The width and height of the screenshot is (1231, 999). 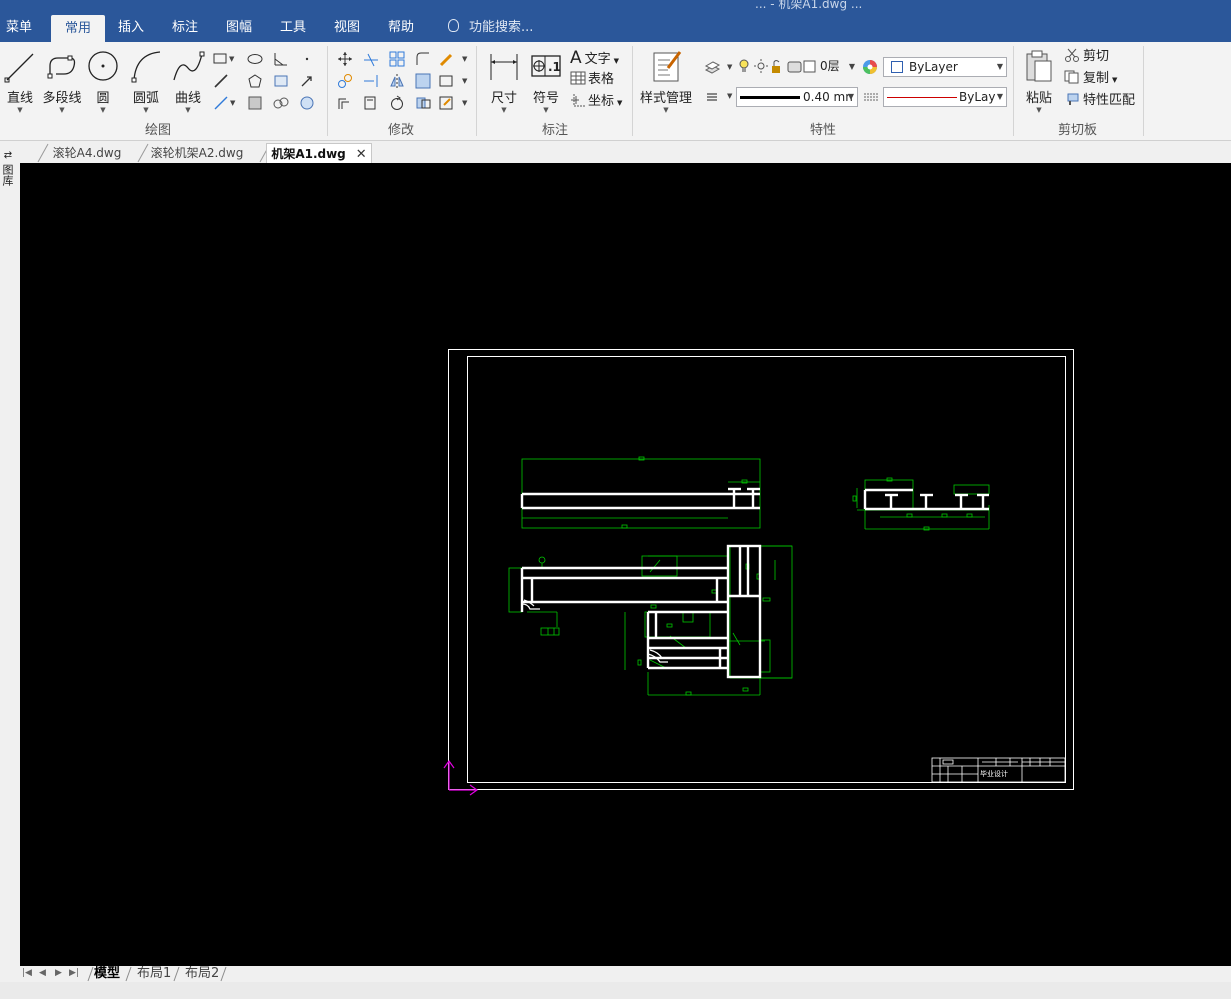 What do you see at coordinates (871, 68) in the screenshot?
I see `color-wheel-icon` at bounding box center [871, 68].